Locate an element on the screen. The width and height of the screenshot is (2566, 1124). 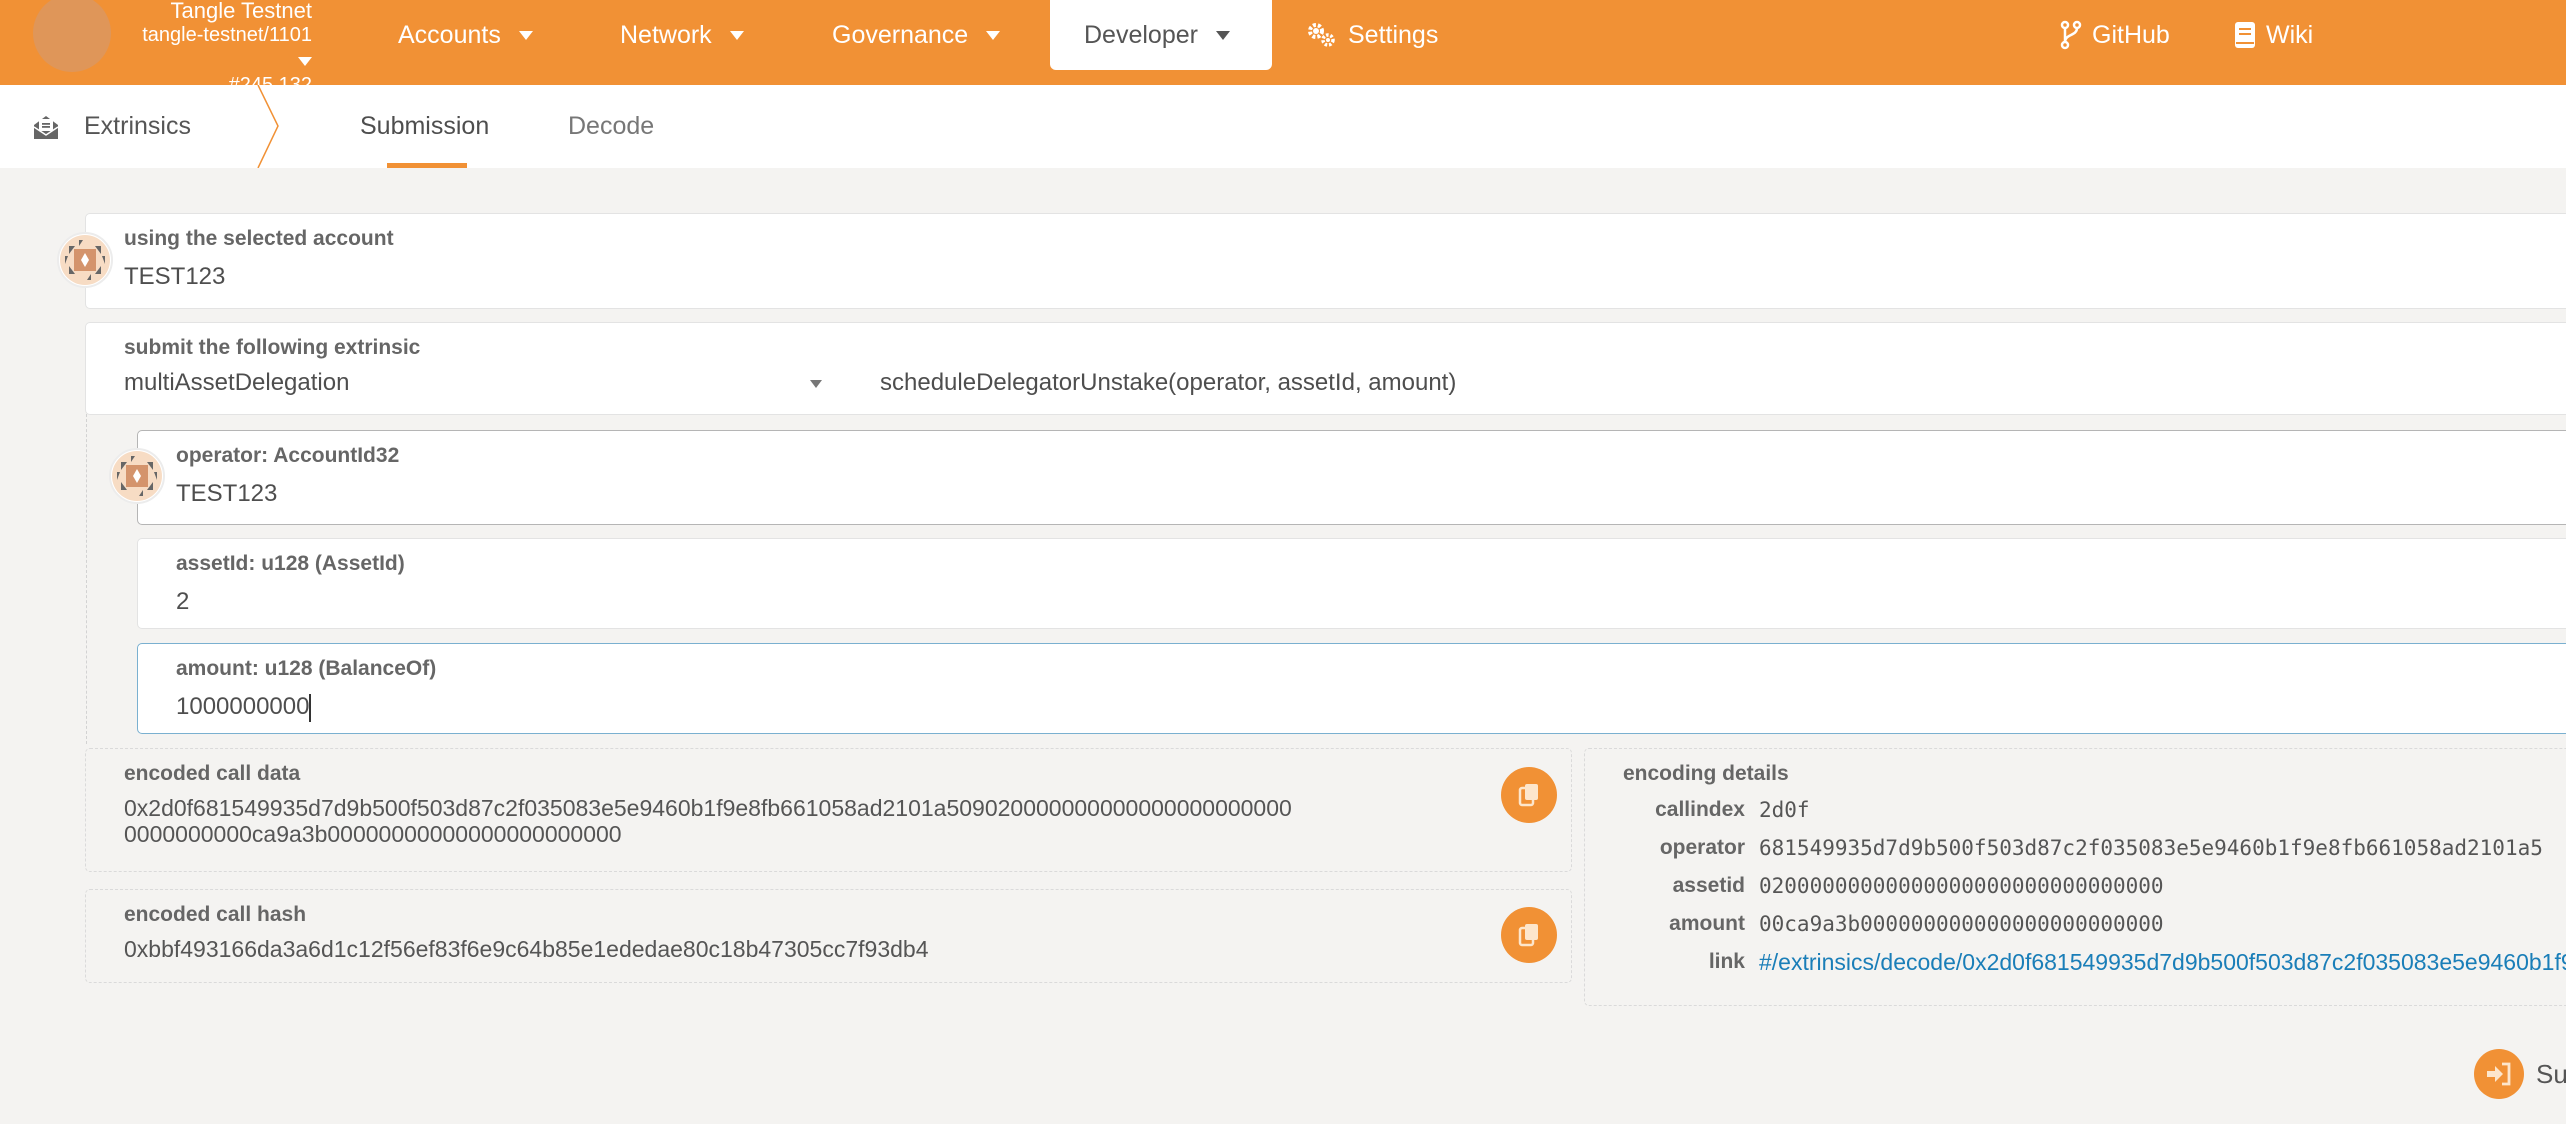
copy-call-data-button is located at coordinates (1529, 795).